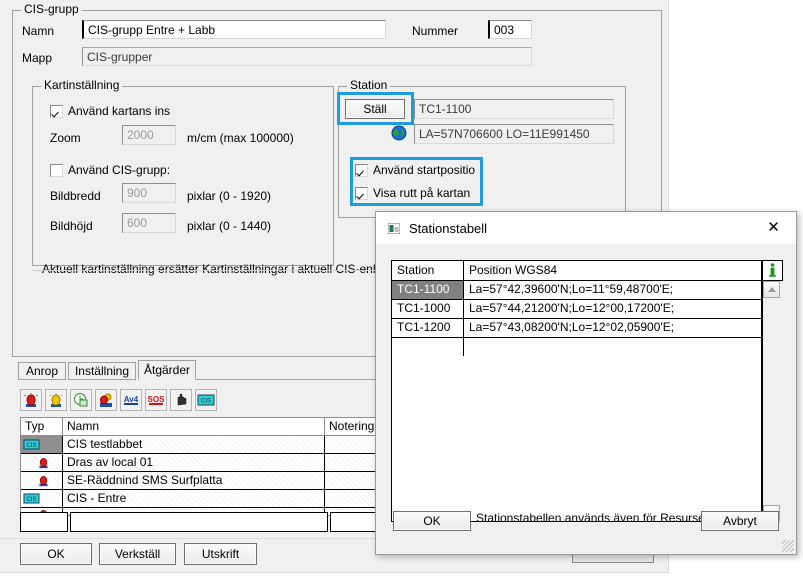 The image size is (803, 579). Describe the element at coordinates (102, 371) in the screenshot. I see `tab-installning: Inställning` at that location.